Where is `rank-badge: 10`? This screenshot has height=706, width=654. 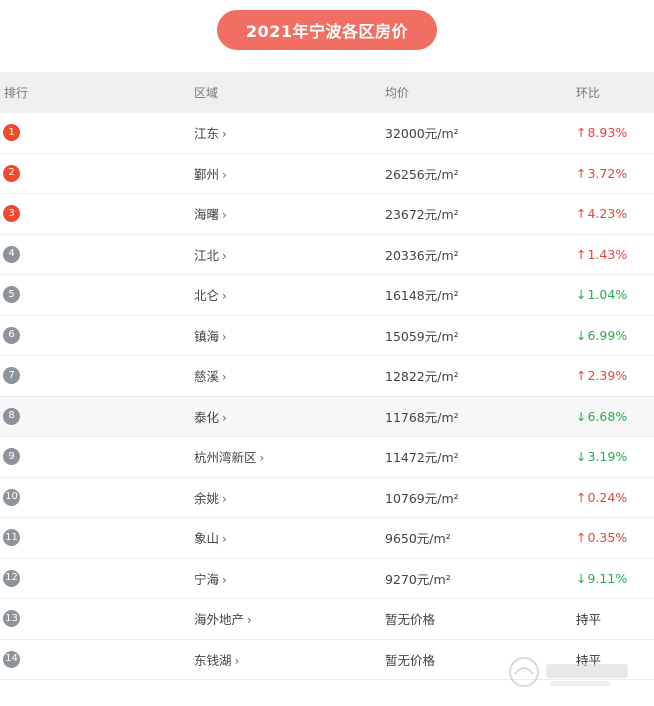
rank-badge: 10 is located at coordinates (11, 497).